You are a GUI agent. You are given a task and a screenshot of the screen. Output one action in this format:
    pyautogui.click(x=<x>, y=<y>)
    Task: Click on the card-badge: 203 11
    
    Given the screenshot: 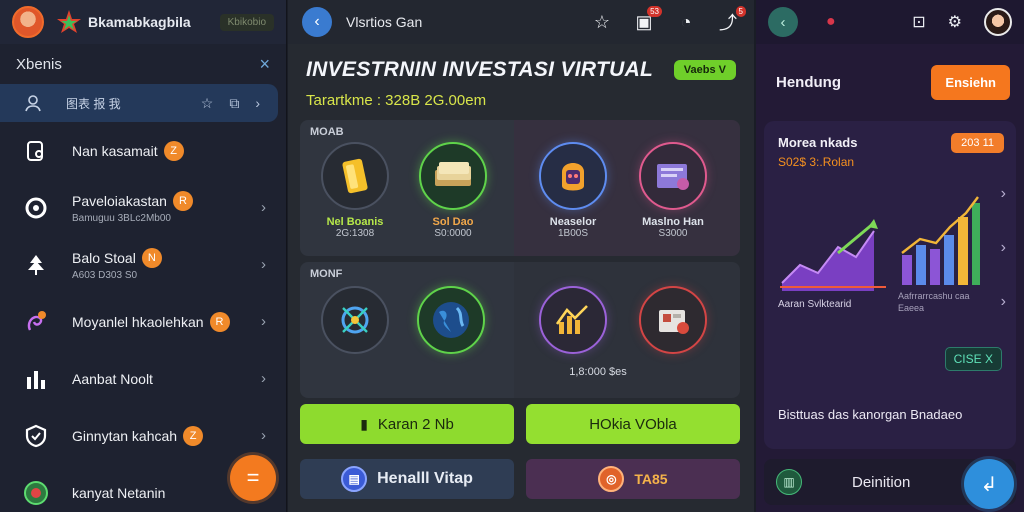 What is the action you would take?
    pyautogui.click(x=977, y=143)
    